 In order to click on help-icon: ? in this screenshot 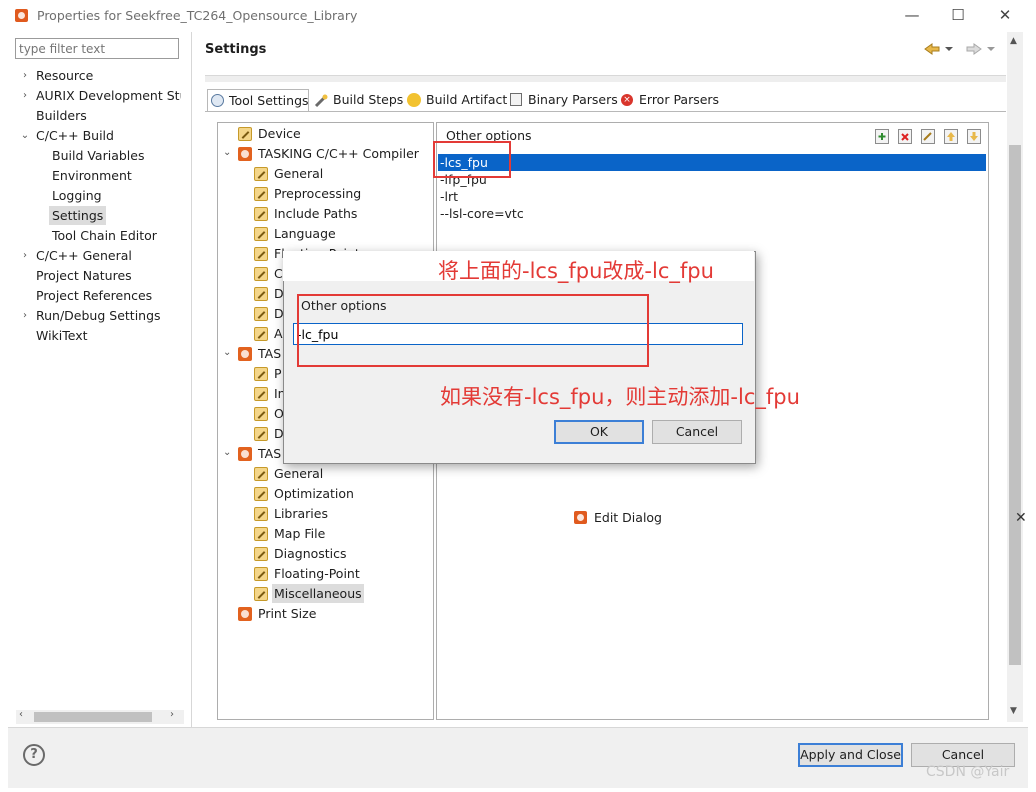, I will do `click(34, 755)`.